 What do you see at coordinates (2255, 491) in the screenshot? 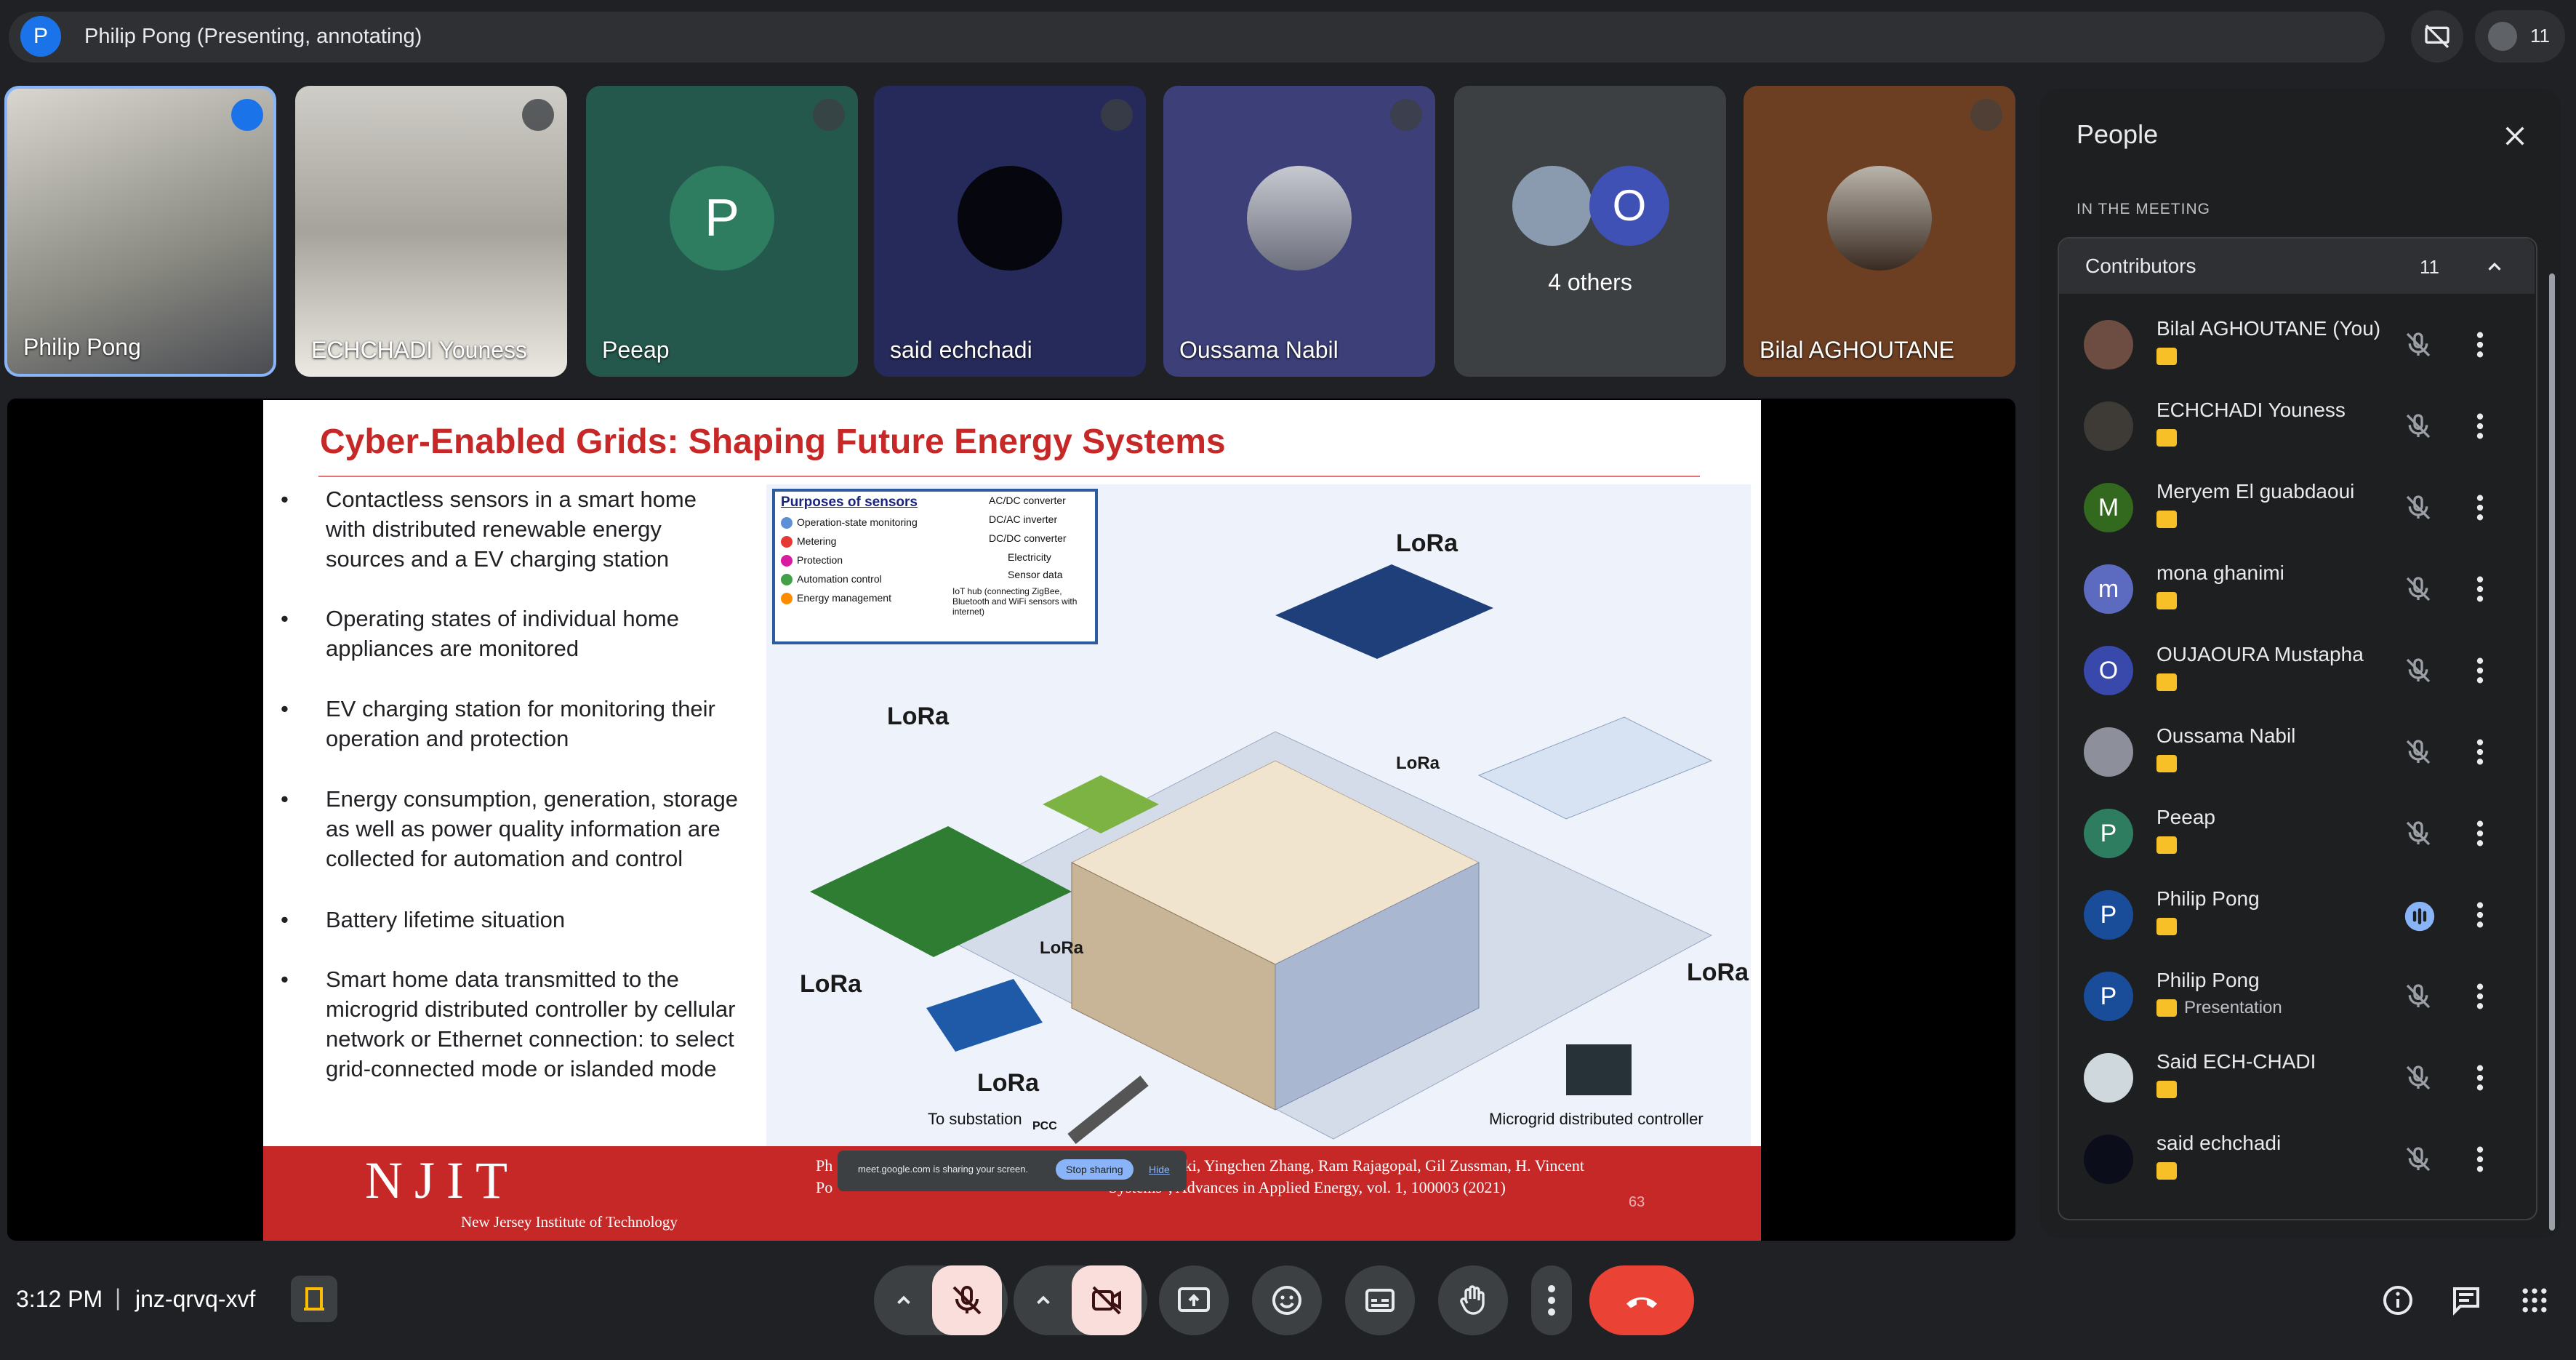
I see `participant-name: Meryem El guabdaoui` at bounding box center [2255, 491].